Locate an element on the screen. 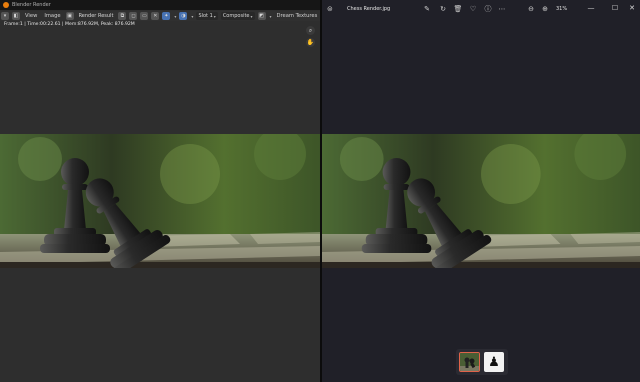  render-result-field: Render Result is located at coordinates (96, 16).